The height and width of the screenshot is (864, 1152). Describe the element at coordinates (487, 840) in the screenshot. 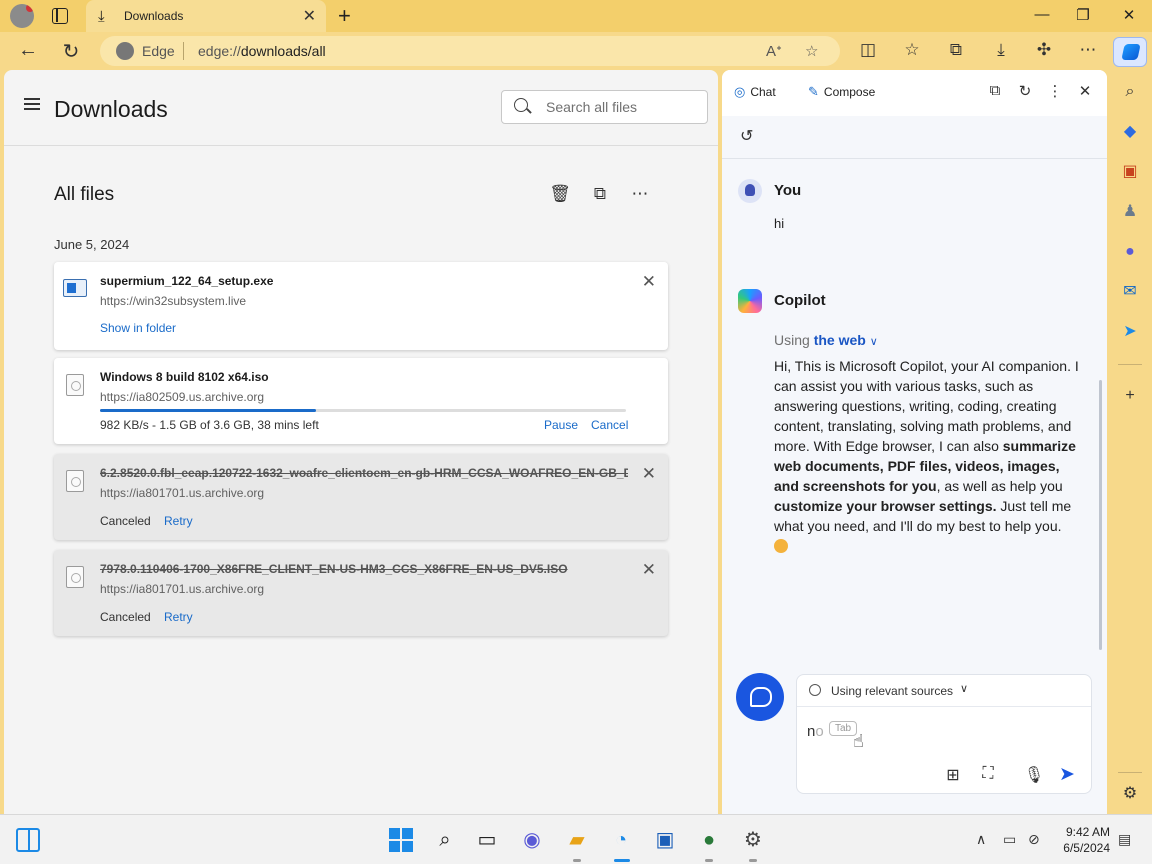

I see `task-view-icon: ▭` at that location.